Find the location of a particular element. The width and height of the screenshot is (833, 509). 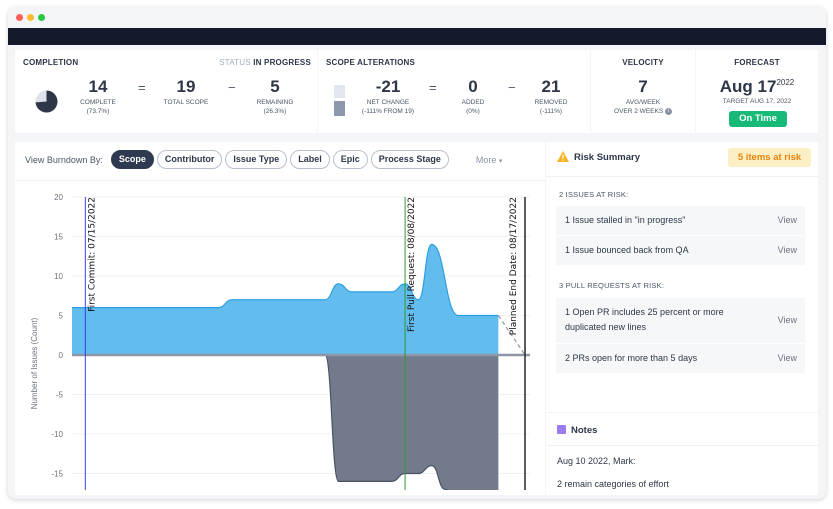

filter-chip-label: Label is located at coordinates (310, 159).